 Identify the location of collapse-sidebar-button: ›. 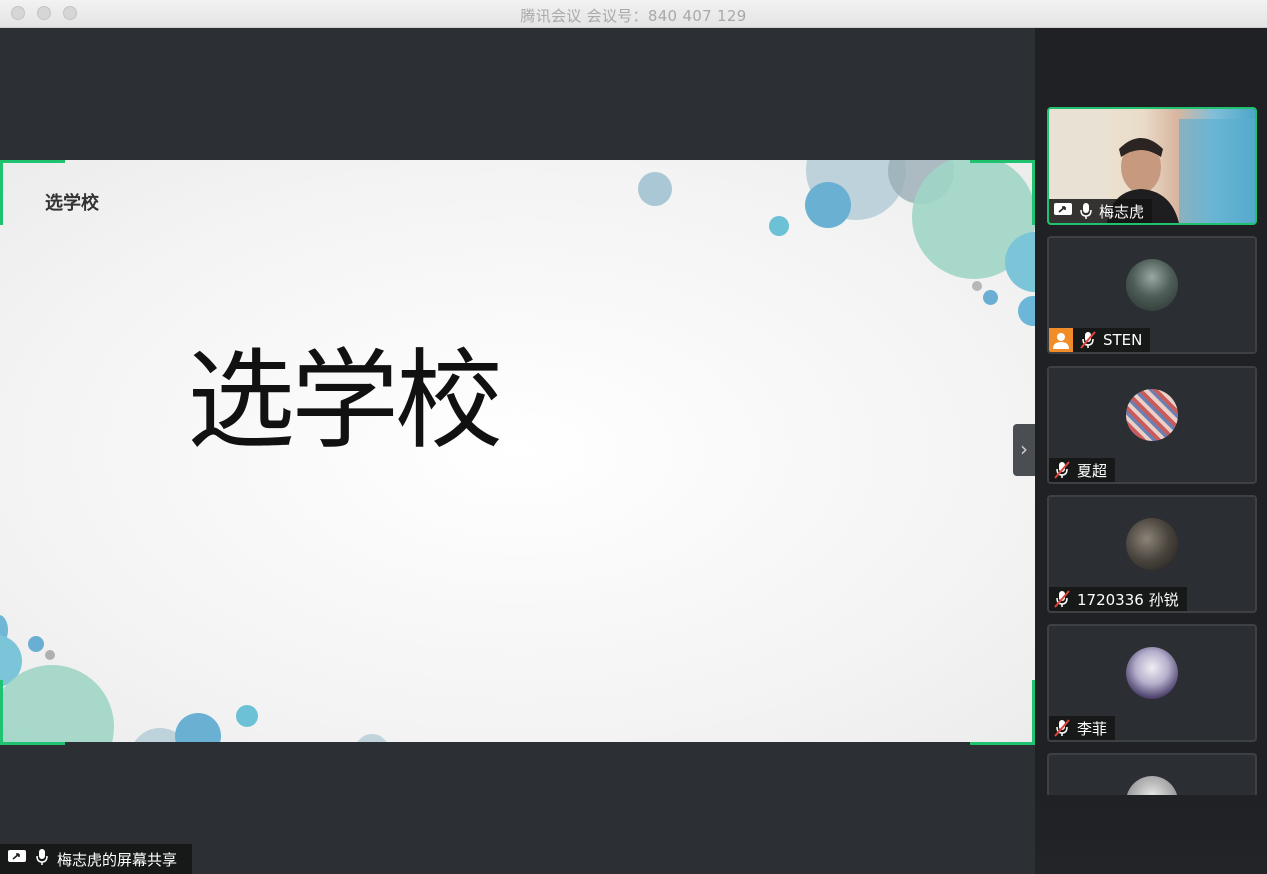
(1024, 450).